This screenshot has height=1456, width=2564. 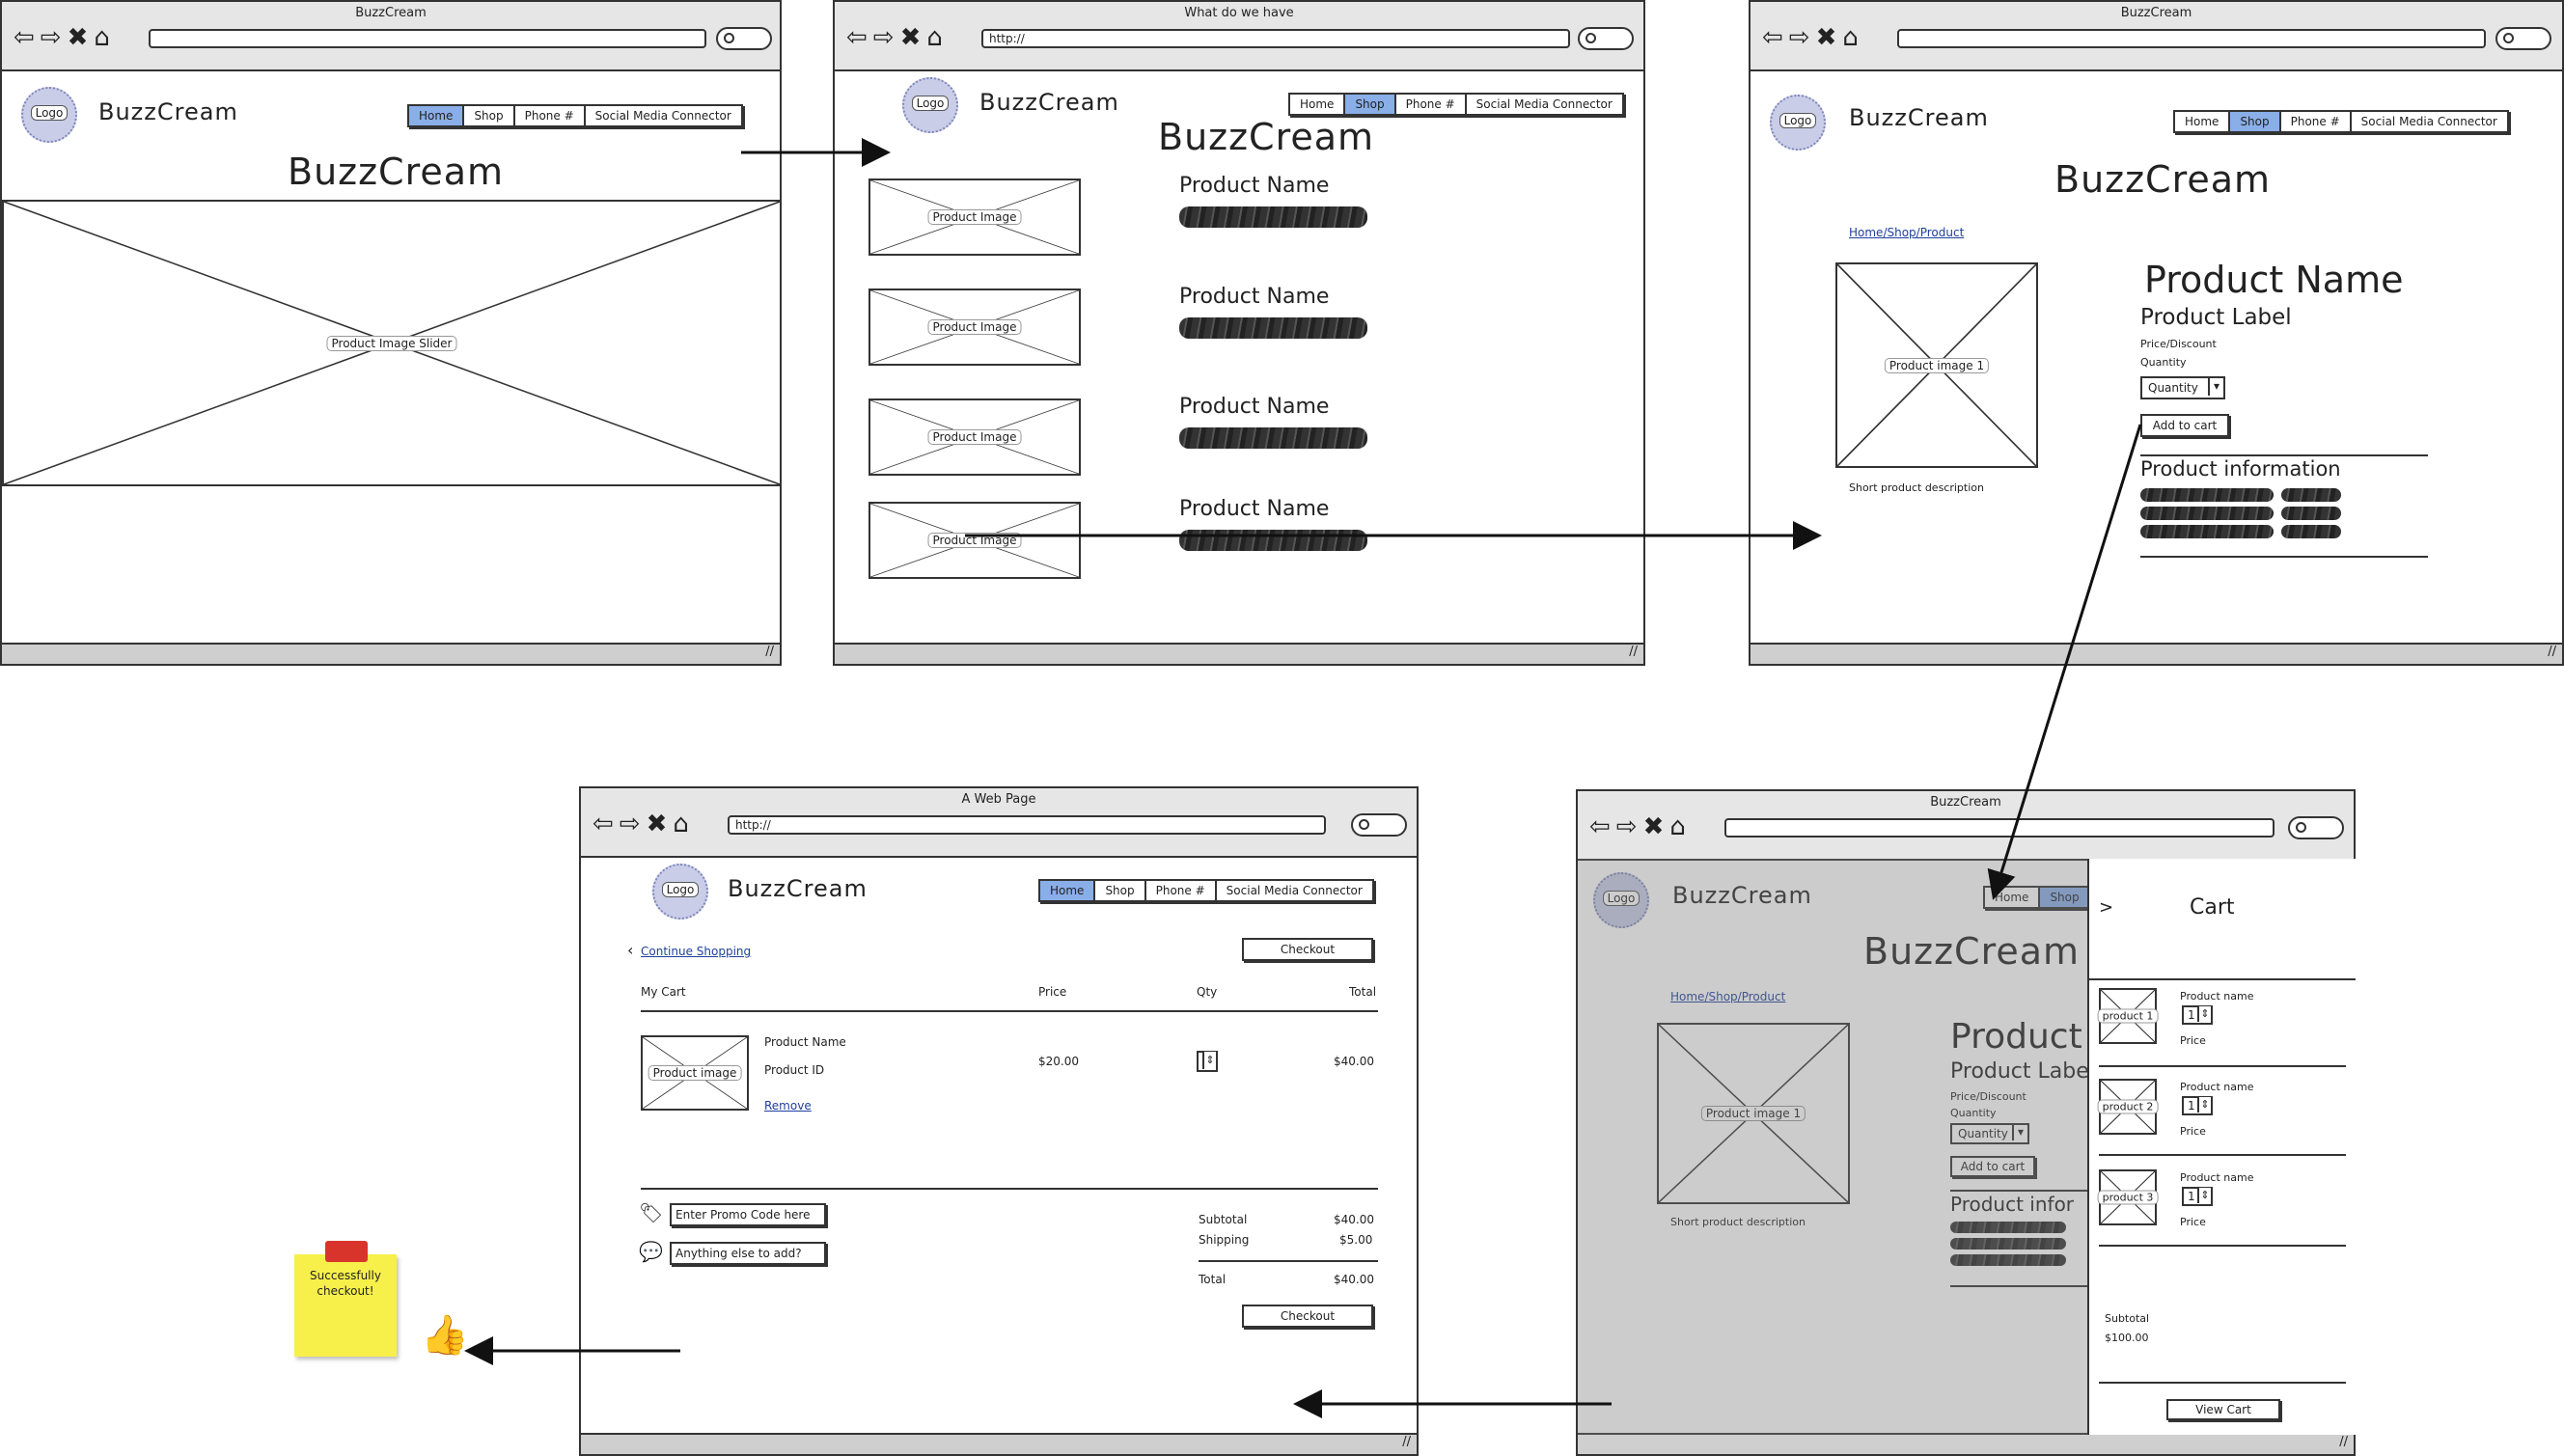 I want to click on window-title: BuzzCream, so click(x=391, y=13).